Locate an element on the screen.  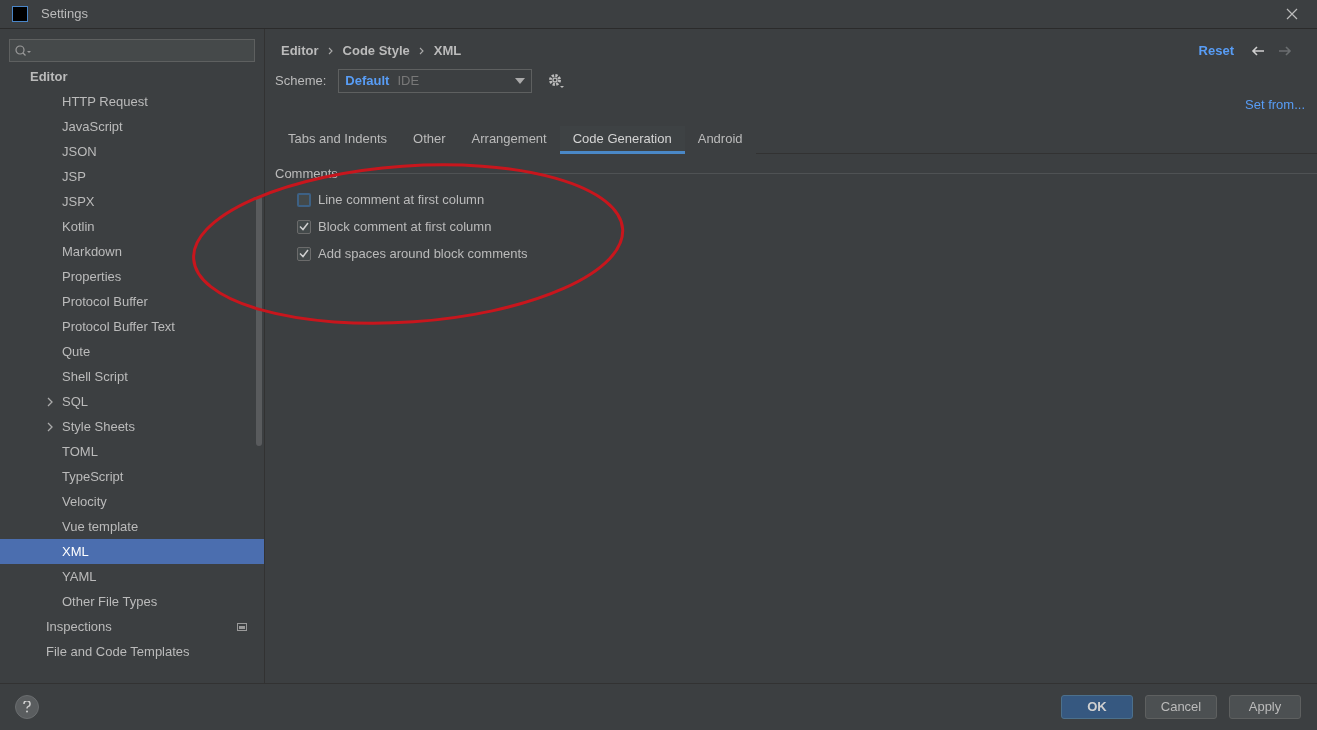
sidebar-item: JSON is located at coordinates (132, 151).